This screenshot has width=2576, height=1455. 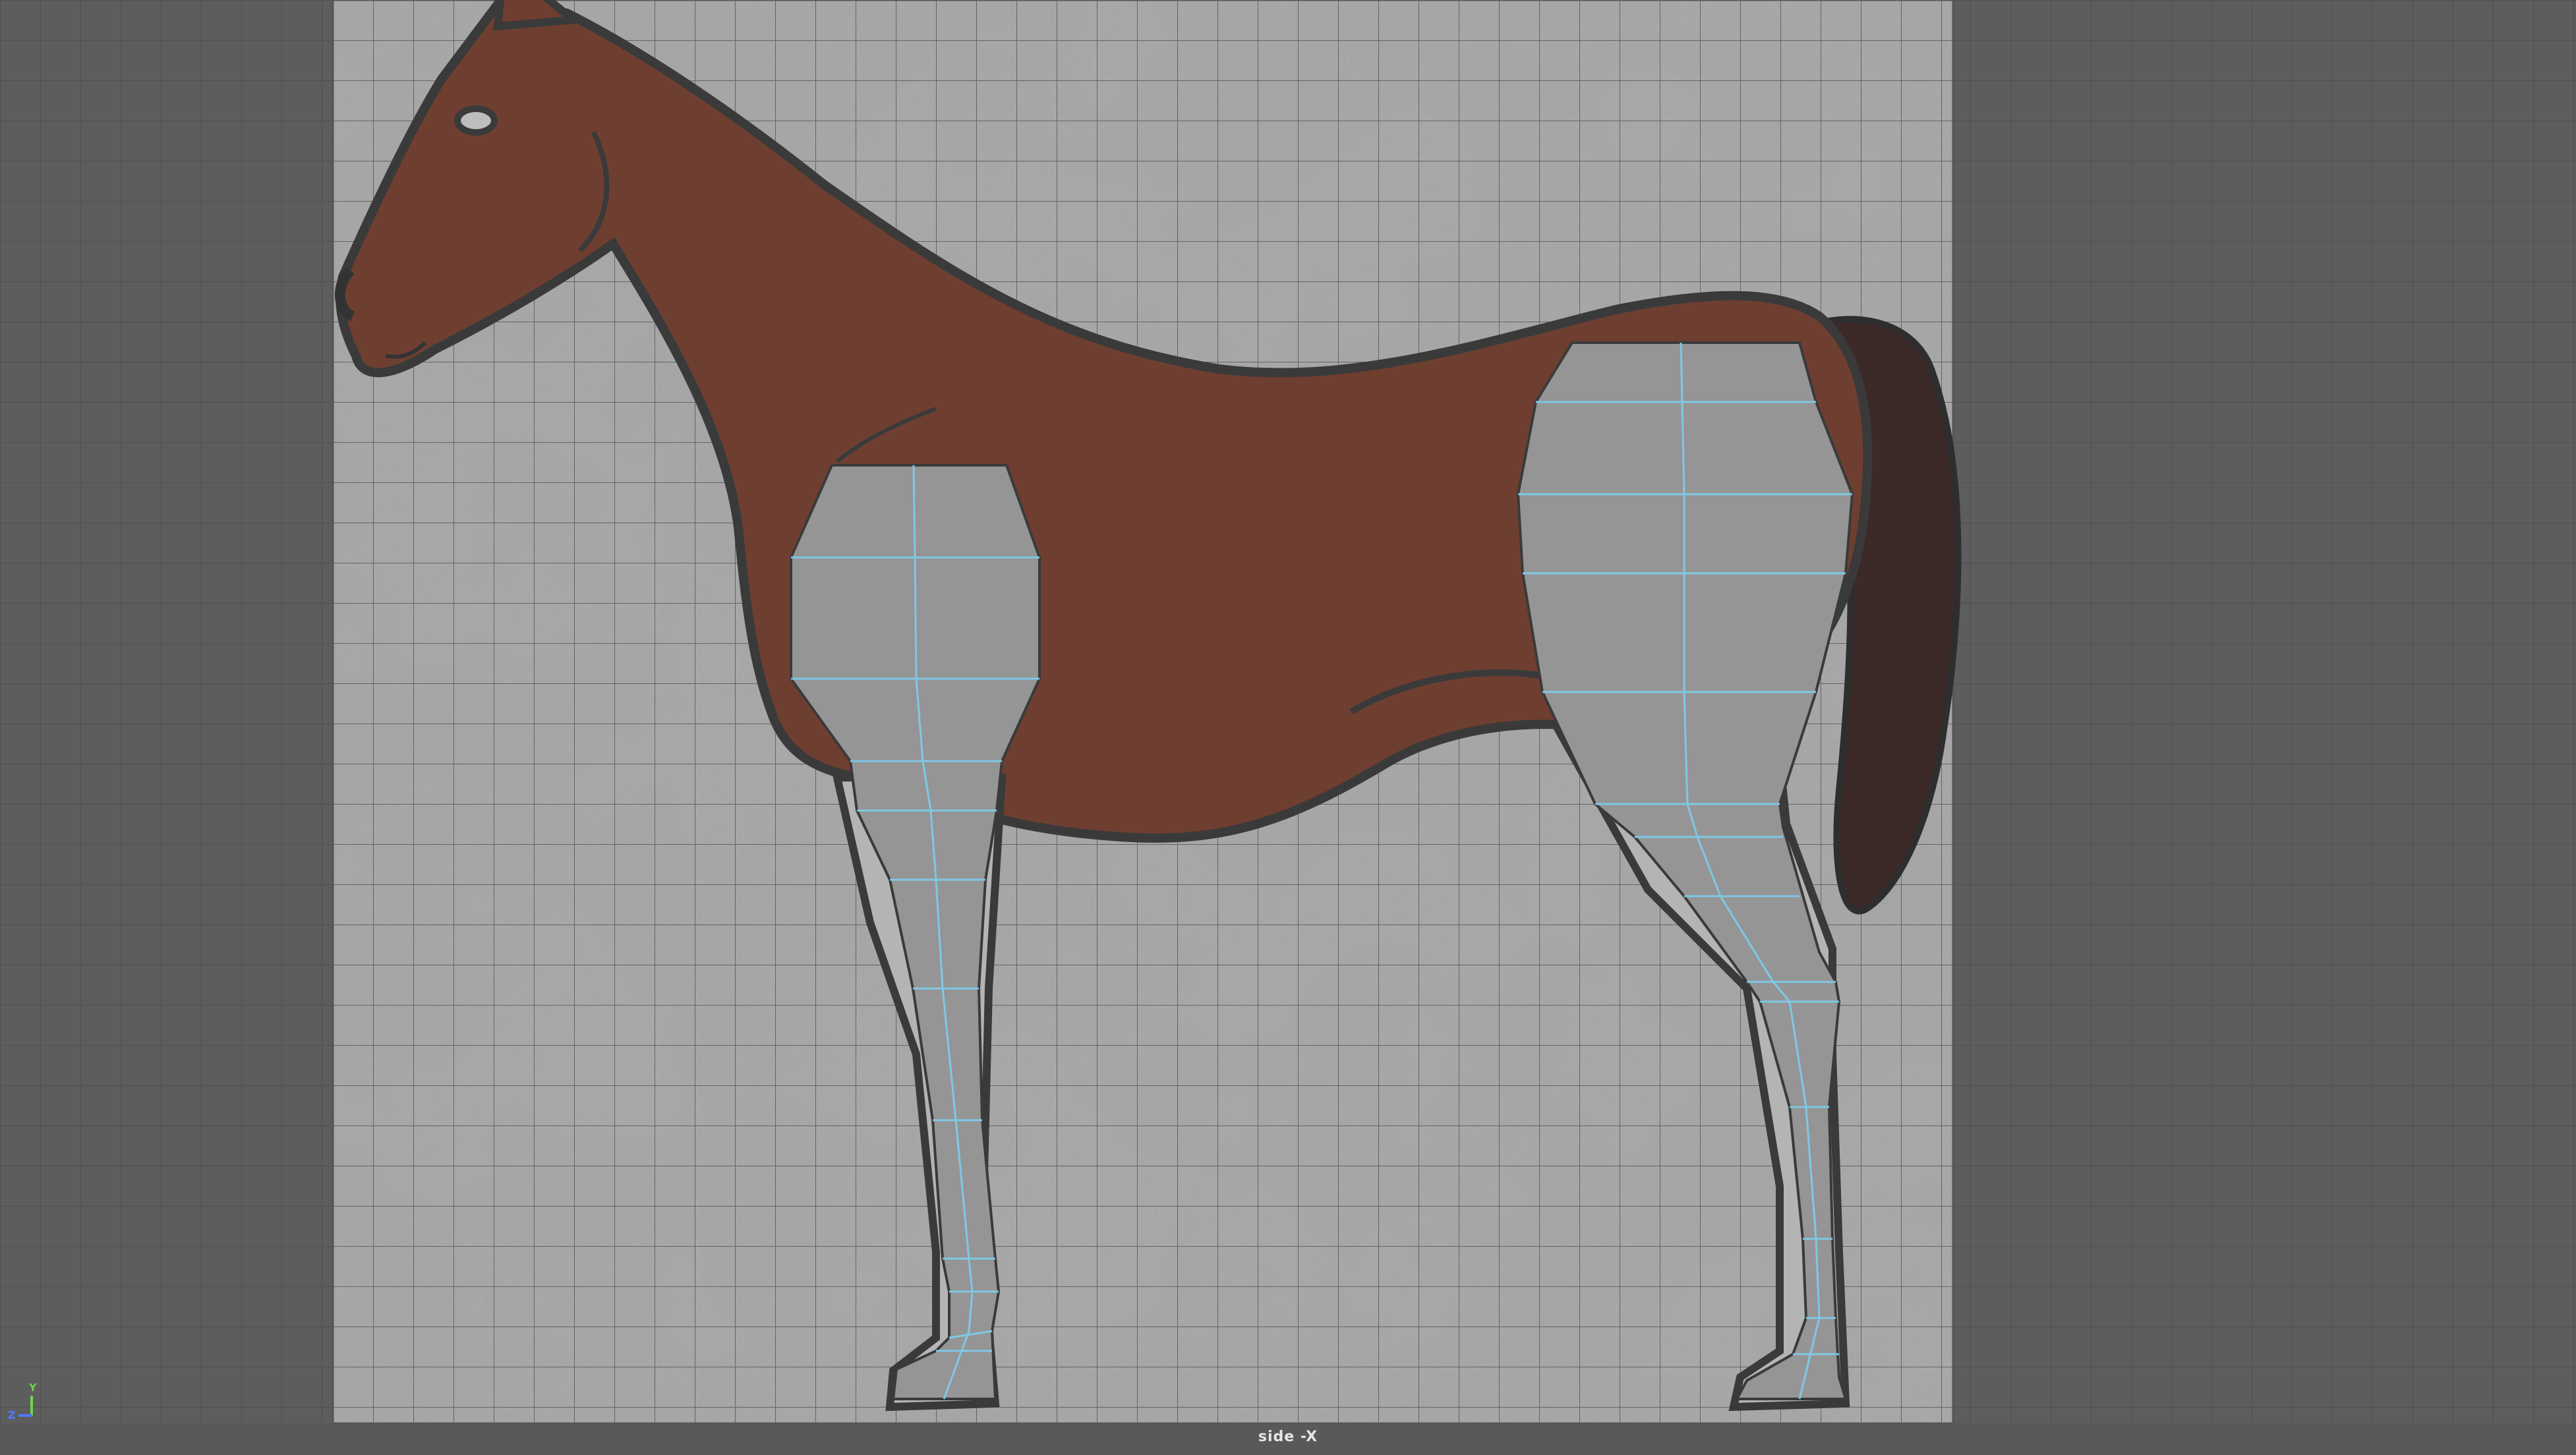 I want to click on axis-y-label: Y, so click(x=33, y=1387).